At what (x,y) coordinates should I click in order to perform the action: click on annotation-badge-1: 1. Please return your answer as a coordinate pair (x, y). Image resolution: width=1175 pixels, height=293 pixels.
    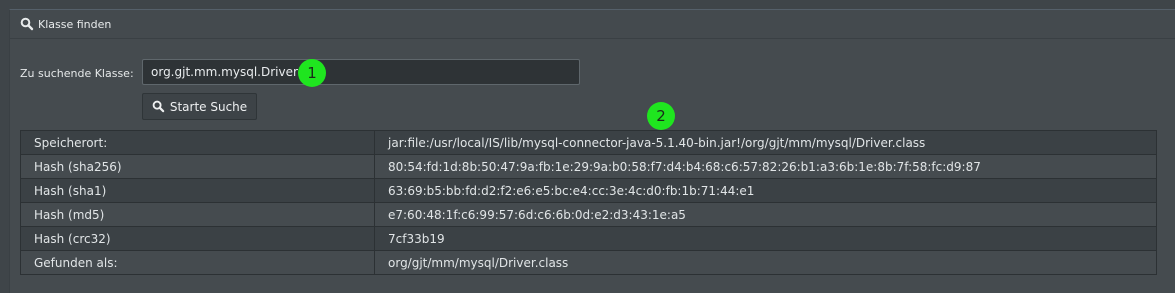
    Looking at the image, I should click on (312, 73).